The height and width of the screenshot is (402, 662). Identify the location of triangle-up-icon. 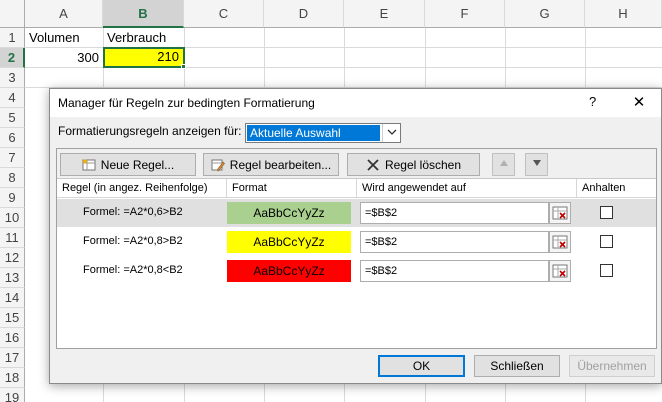
(503, 164).